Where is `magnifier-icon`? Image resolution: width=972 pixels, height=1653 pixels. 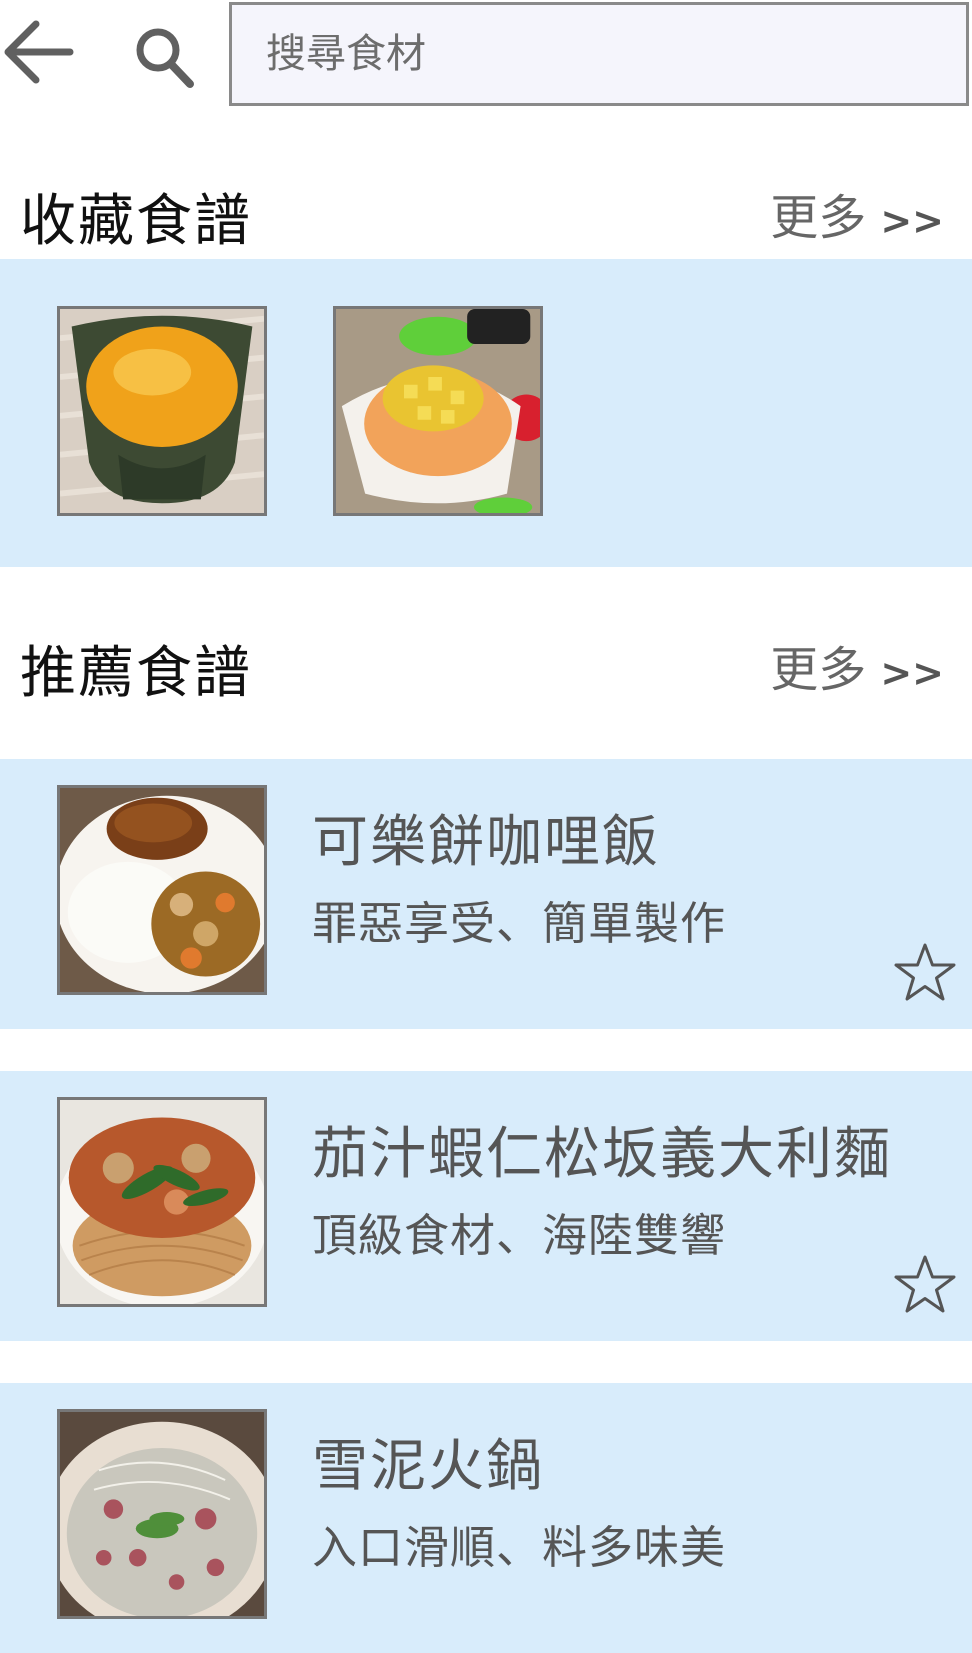
magnifier-icon is located at coordinates (165, 58).